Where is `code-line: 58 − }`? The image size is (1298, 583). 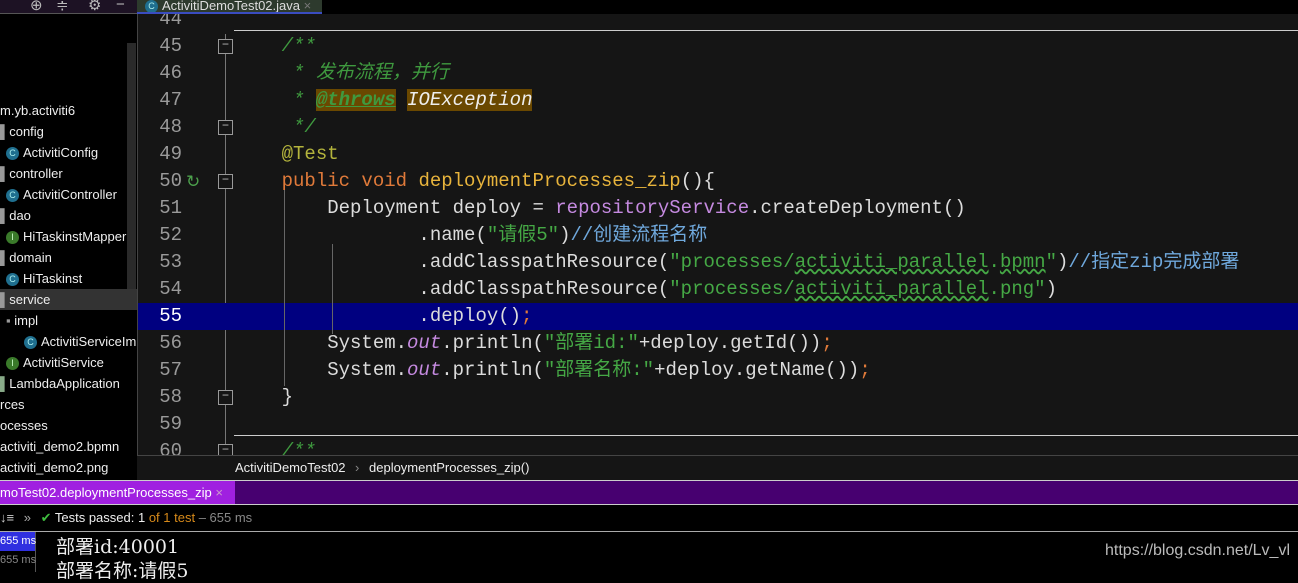 code-line: 58 − } is located at coordinates (718, 397).